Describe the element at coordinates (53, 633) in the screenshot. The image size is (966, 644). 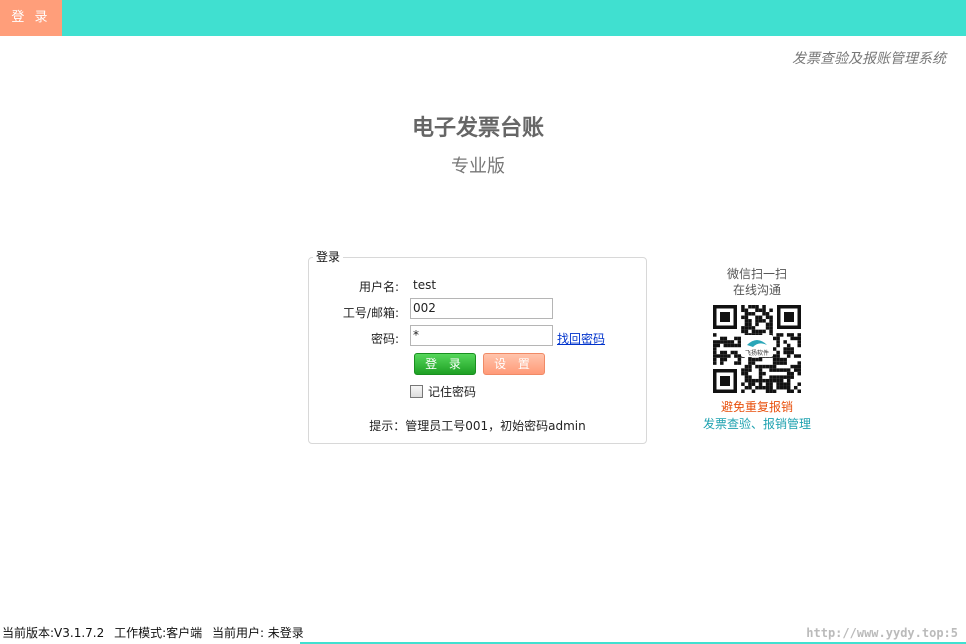
I see `status-version: 当前版本:V3.1.7.2` at that location.